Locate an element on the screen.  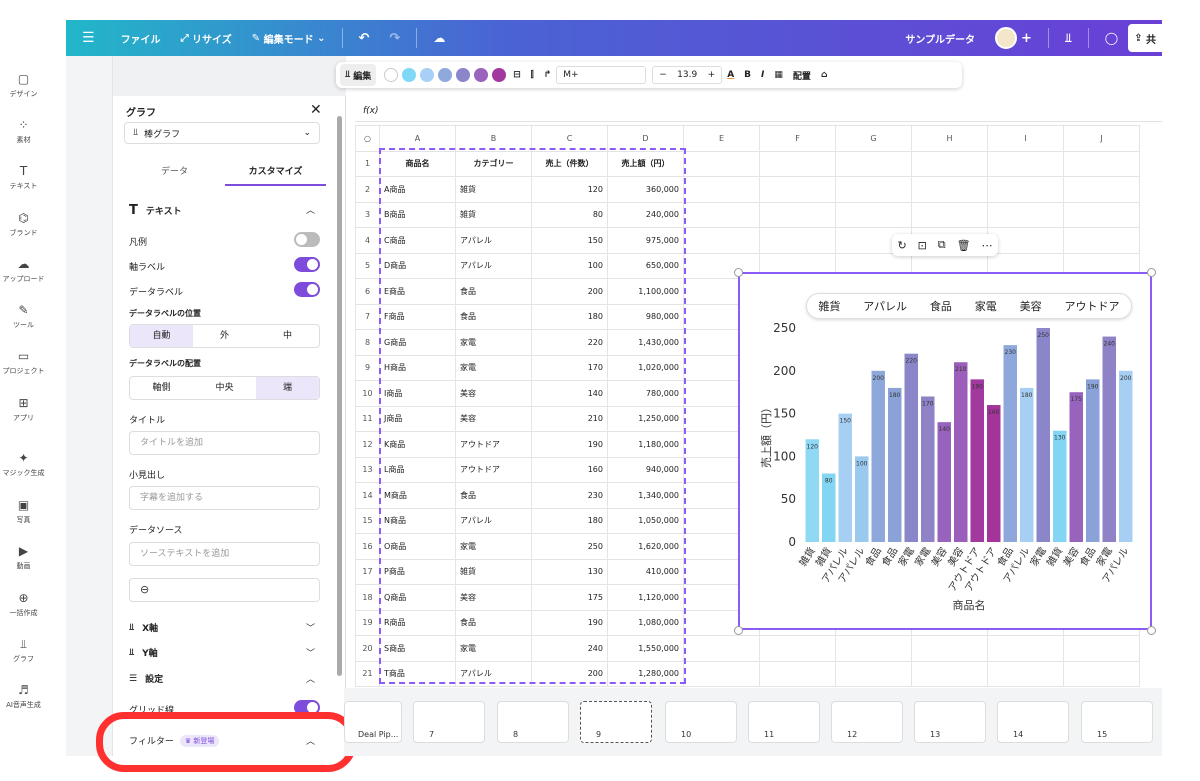
more-icon: ⋯ is located at coordinates (986, 245).